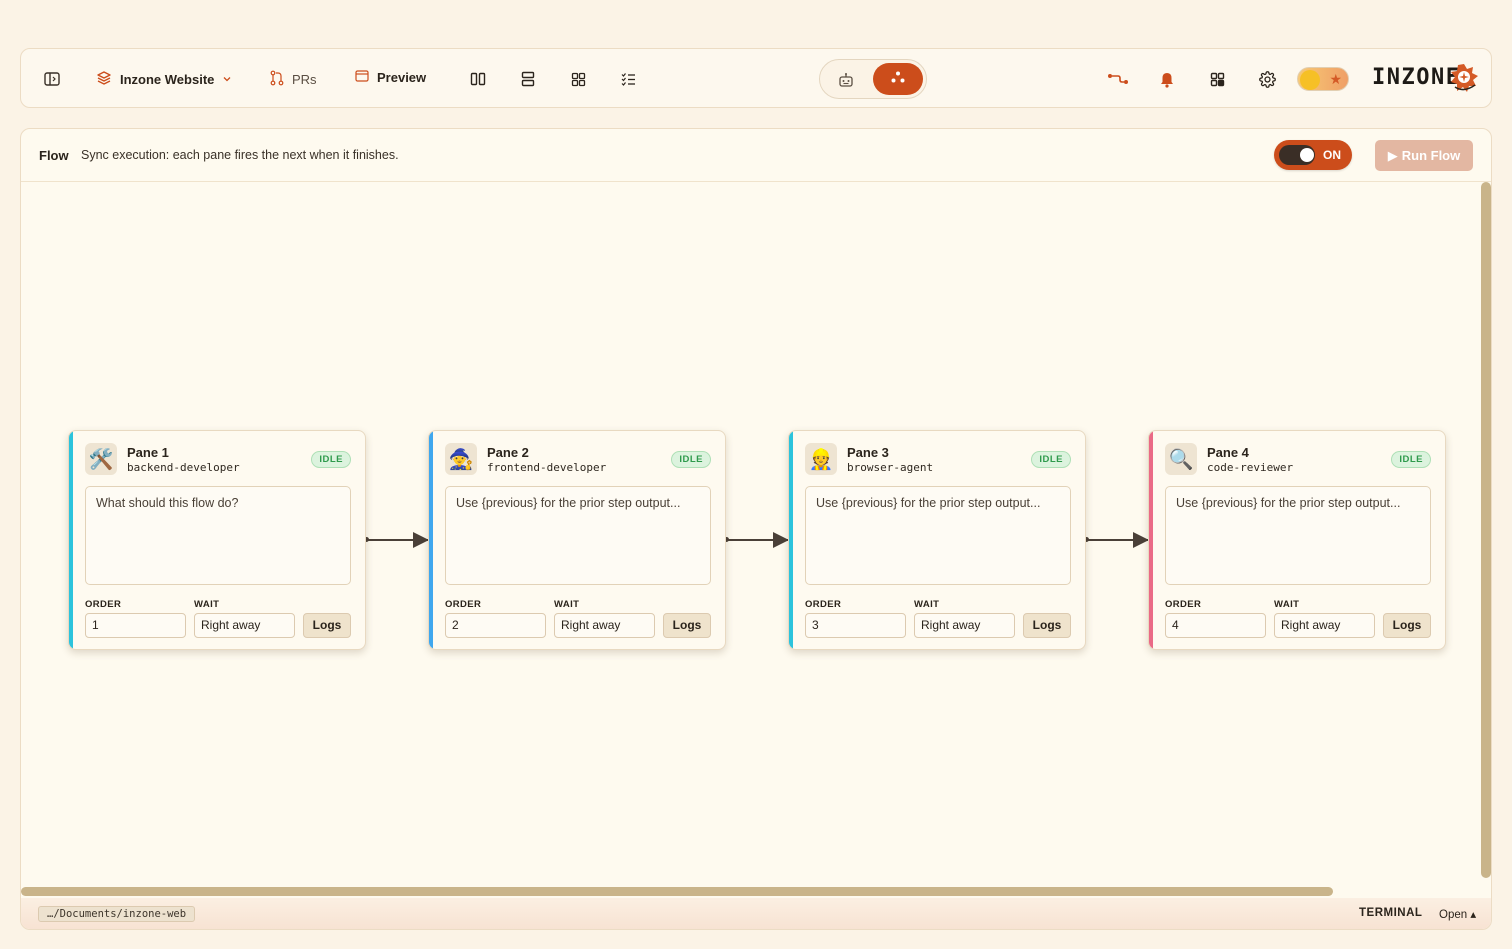 The image size is (1512, 949). What do you see at coordinates (855, 625) in the screenshot?
I see `order-input: 3` at bounding box center [855, 625].